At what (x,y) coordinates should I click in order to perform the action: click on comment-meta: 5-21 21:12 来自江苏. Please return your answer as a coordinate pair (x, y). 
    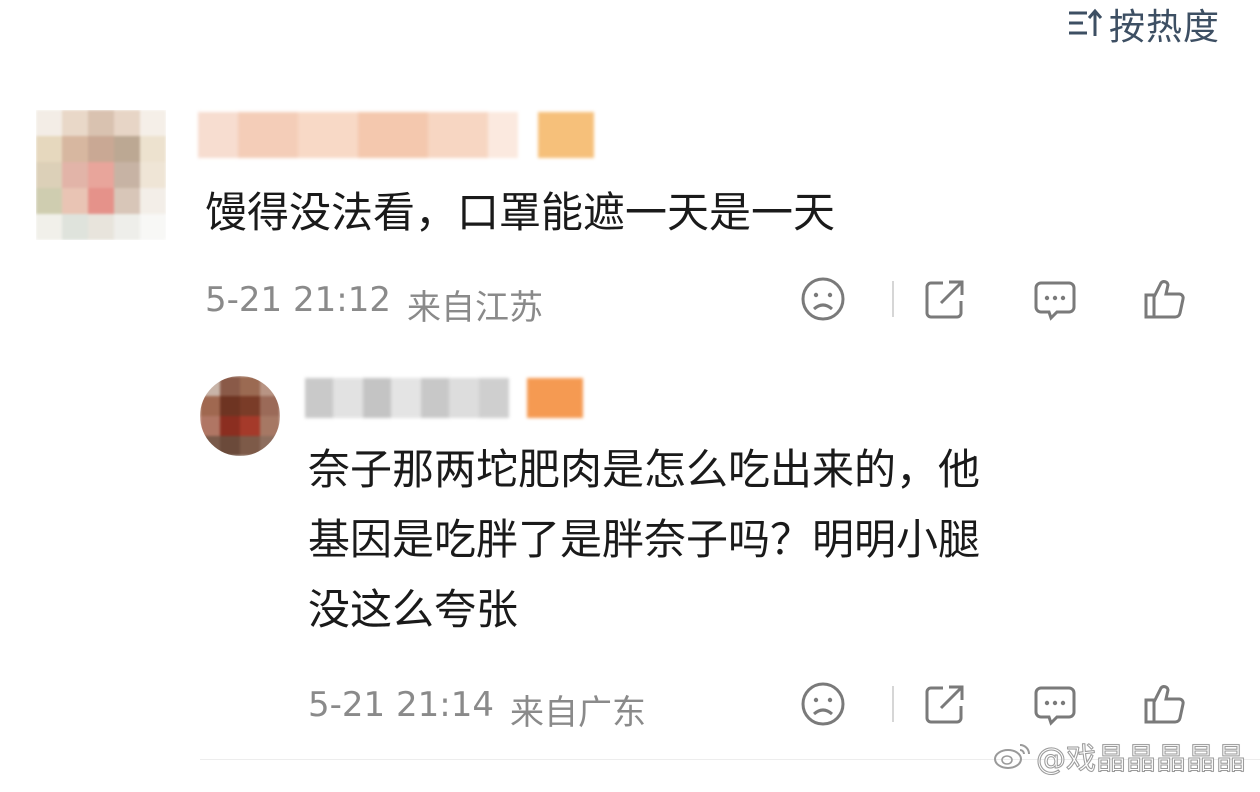
    Looking at the image, I should click on (374, 304).